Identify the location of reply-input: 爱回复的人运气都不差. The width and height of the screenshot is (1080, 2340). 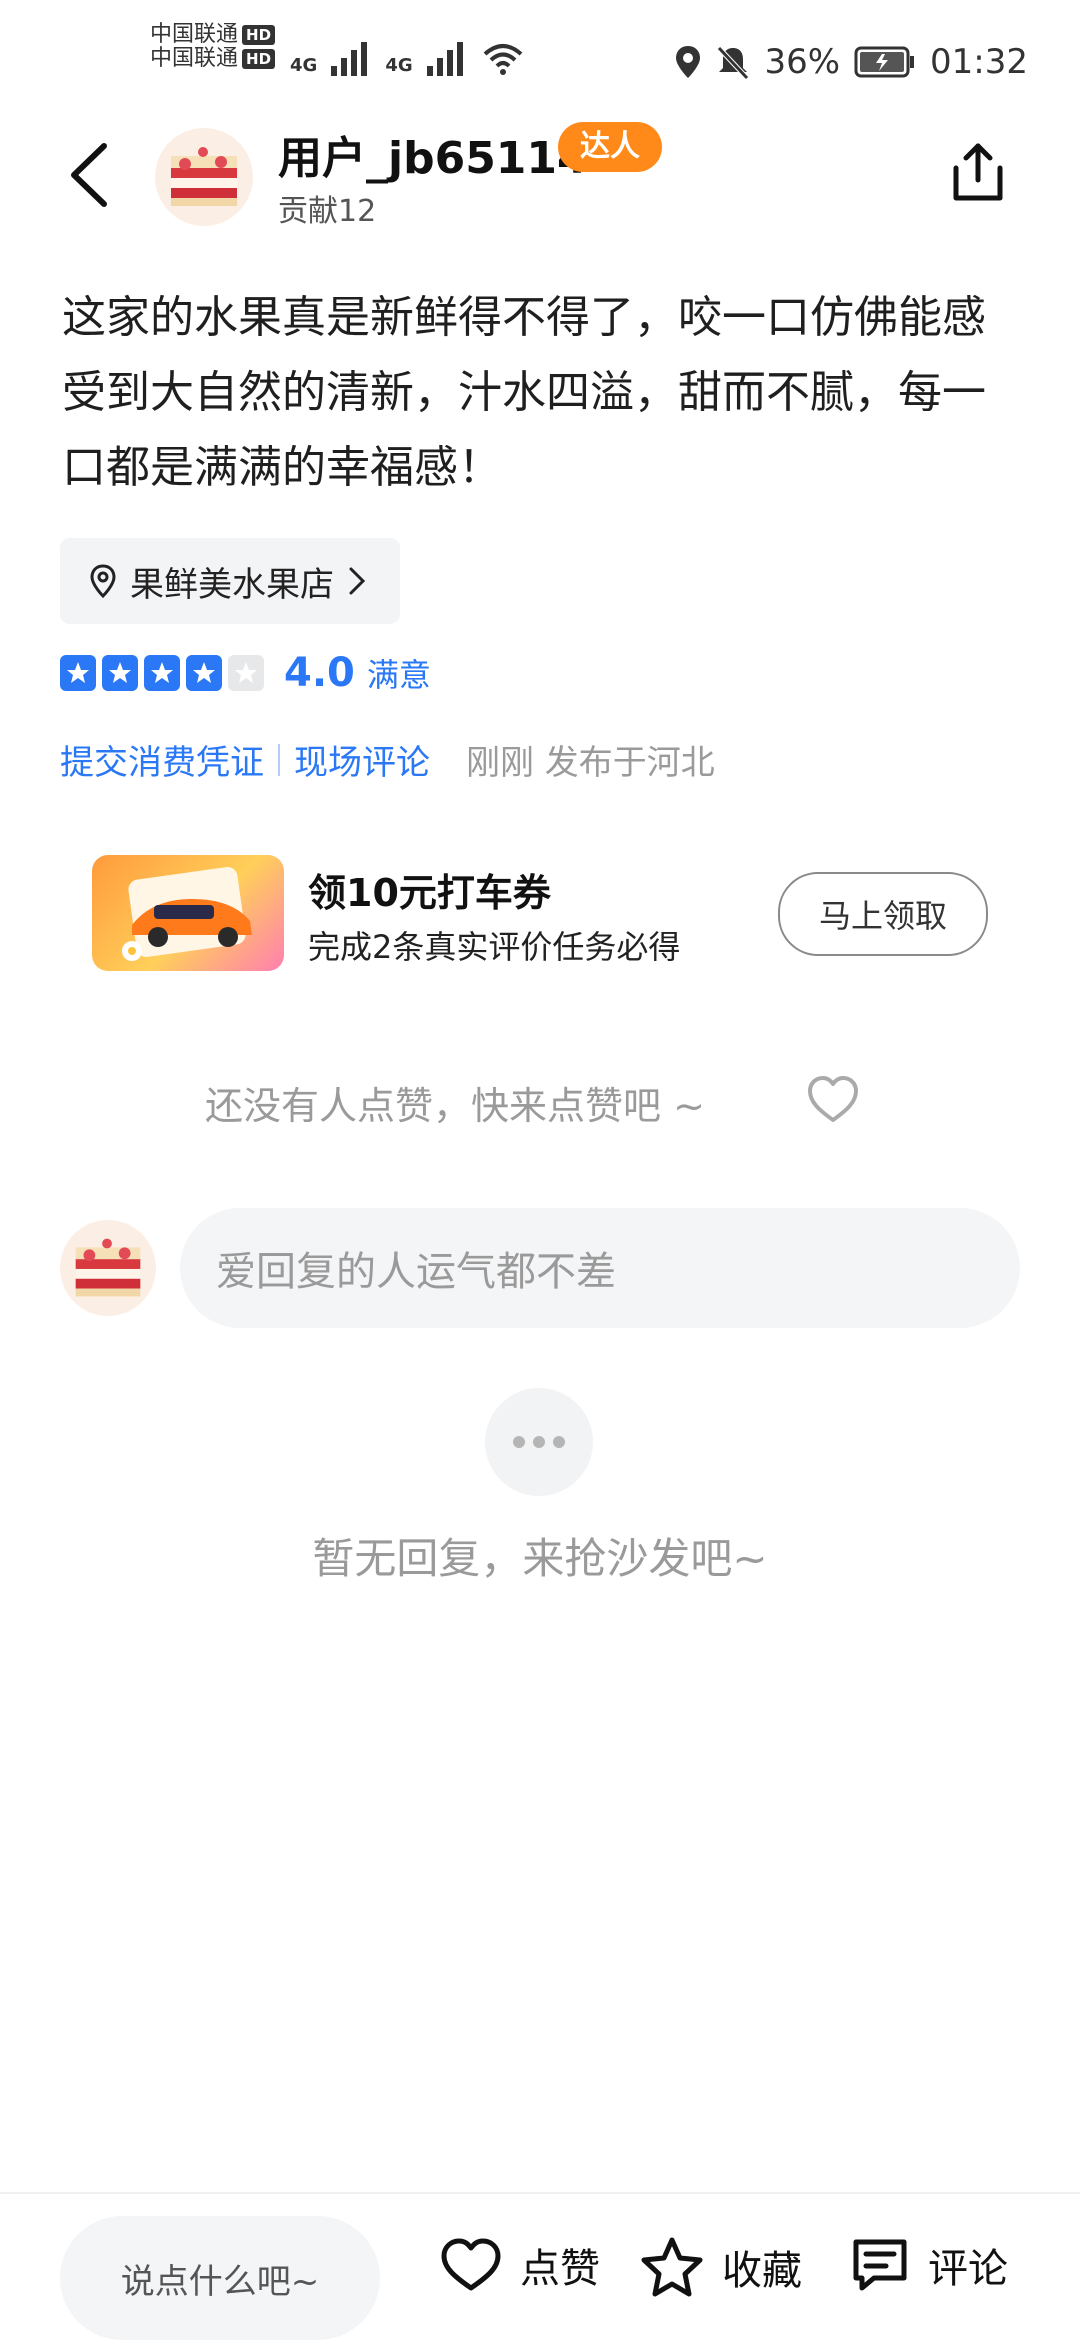
(600, 1268).